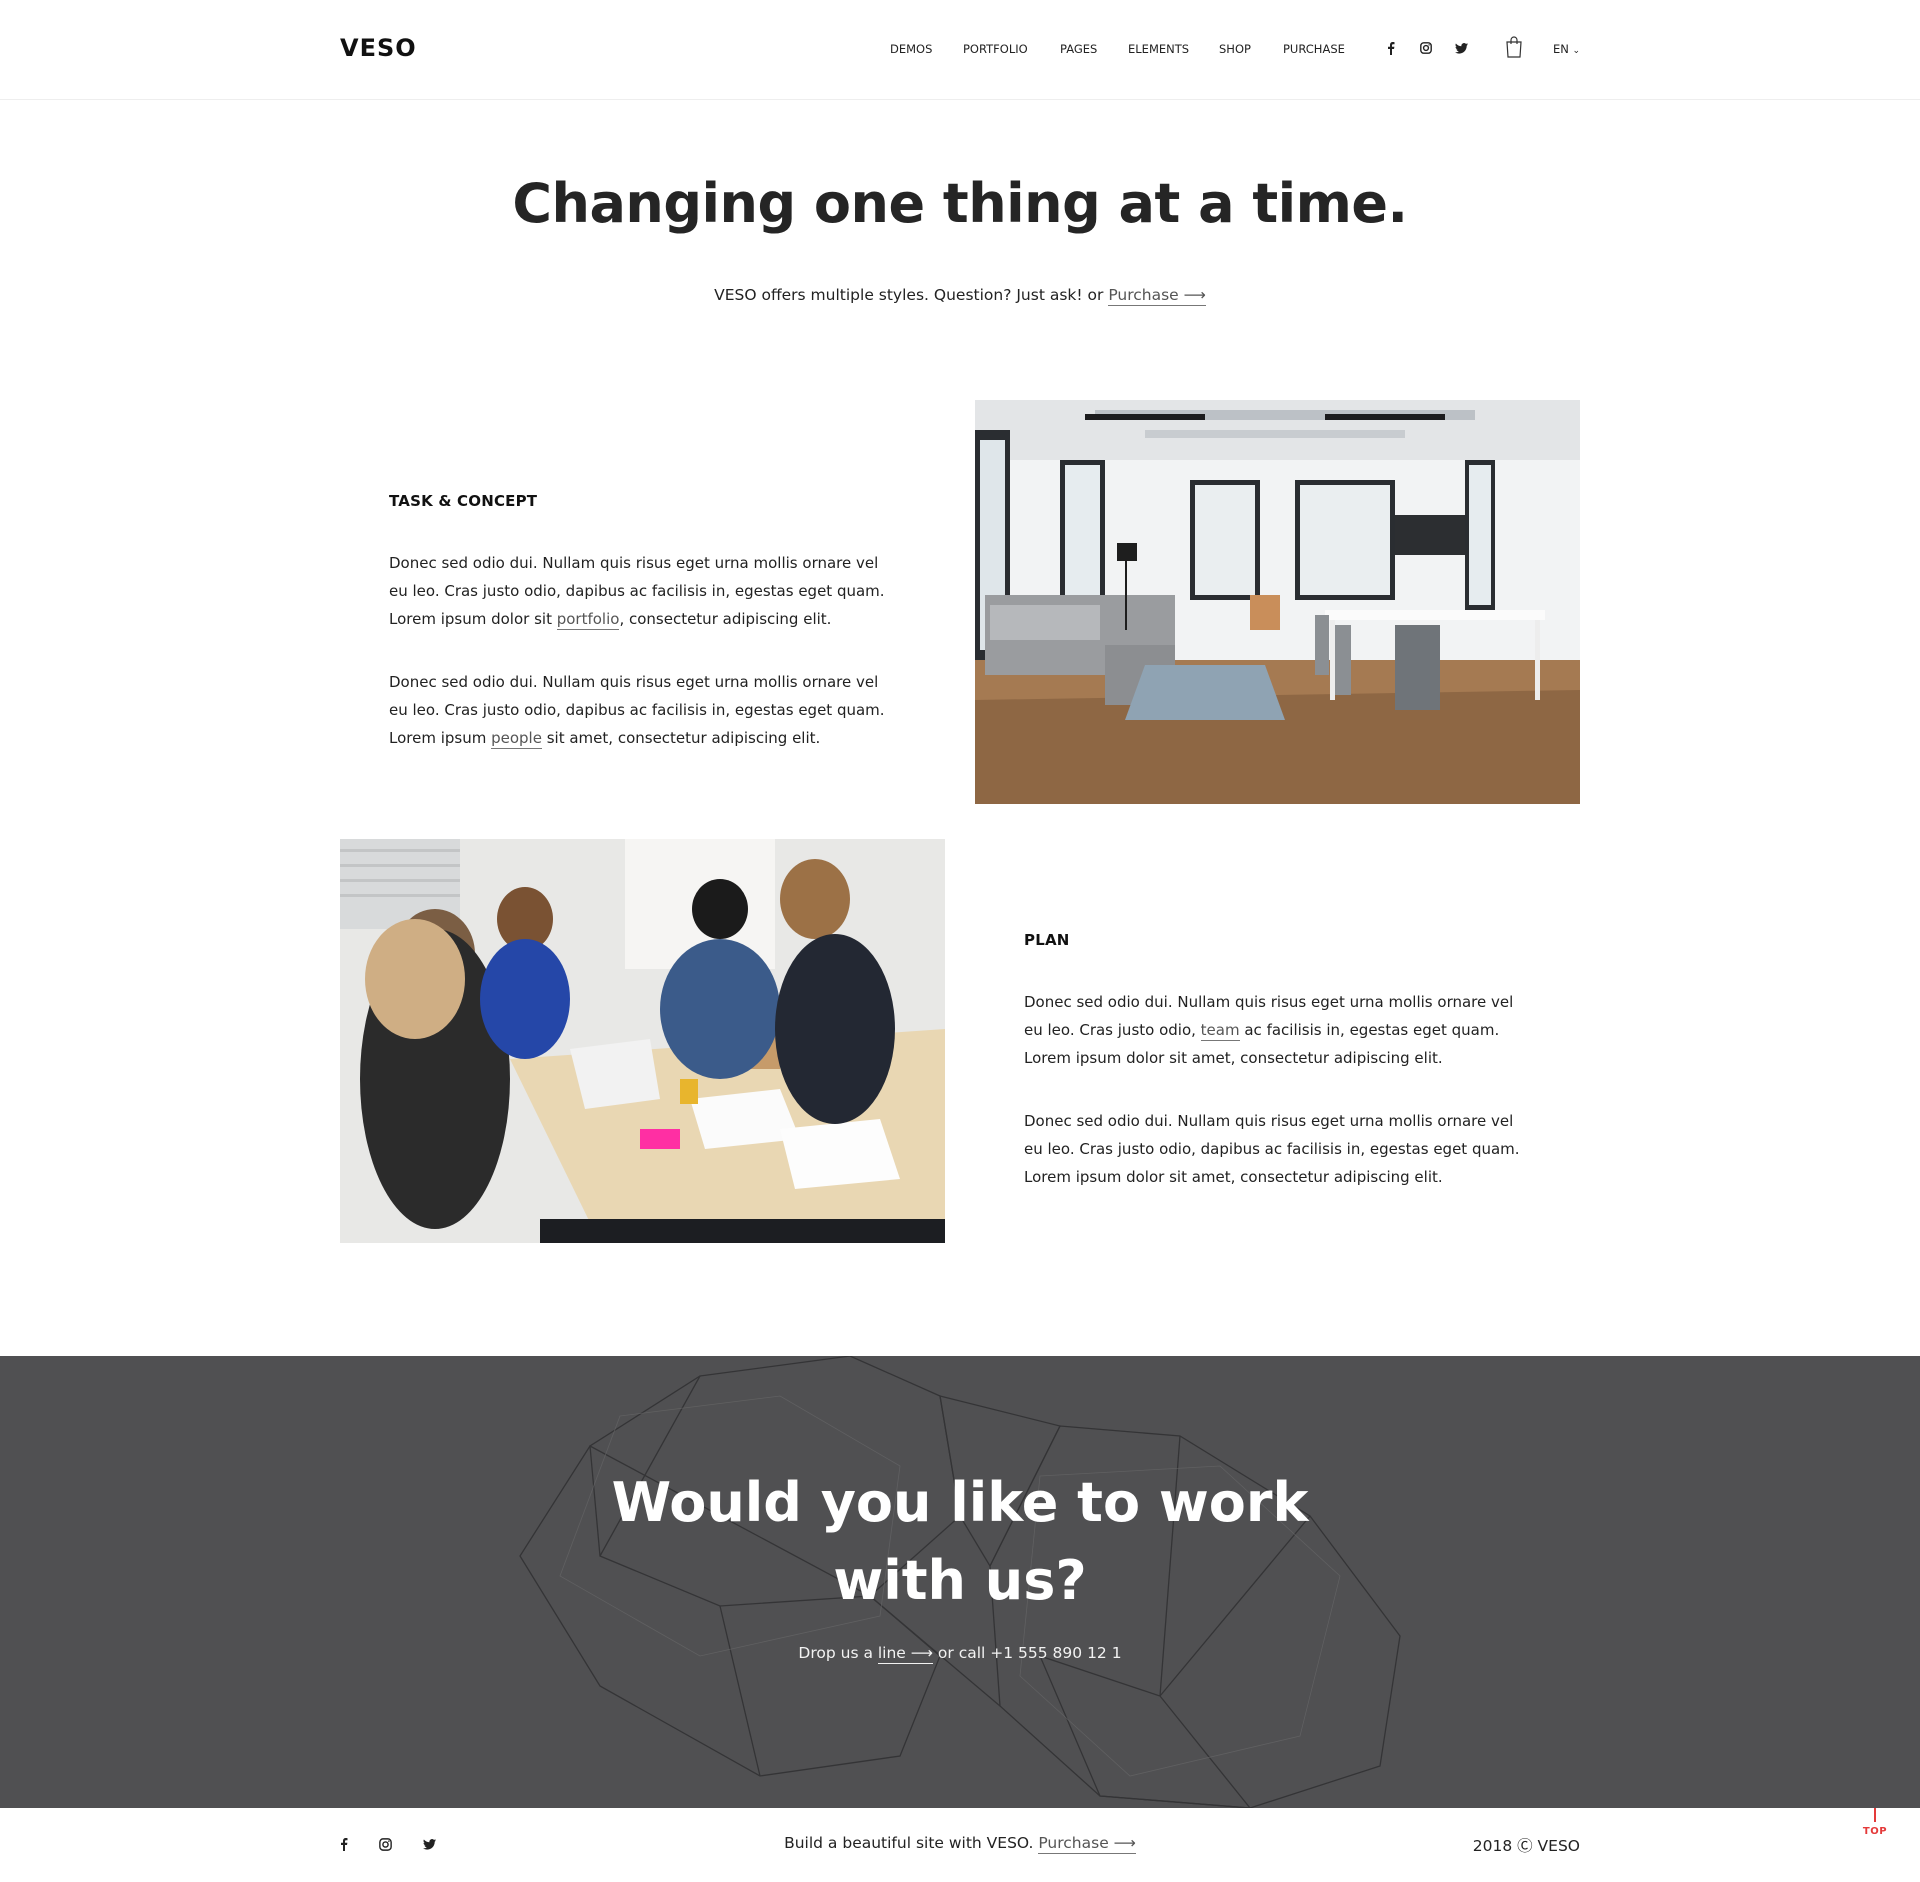 This screenshot has width=1920, height=1882. What do you see at coordinates (1391, 48) in the screenshot?
I see `facebook-icon` at bounding box center [1391, 48].